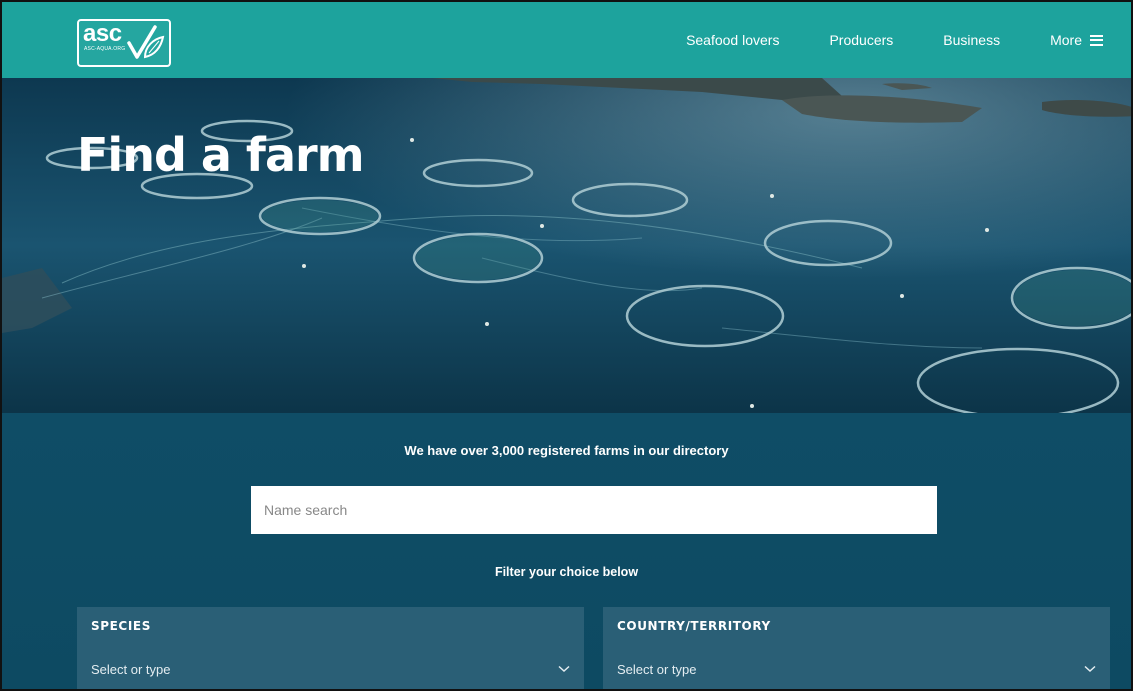  I want to click on country-select-placeholder: Select or type, so click(657, 669).